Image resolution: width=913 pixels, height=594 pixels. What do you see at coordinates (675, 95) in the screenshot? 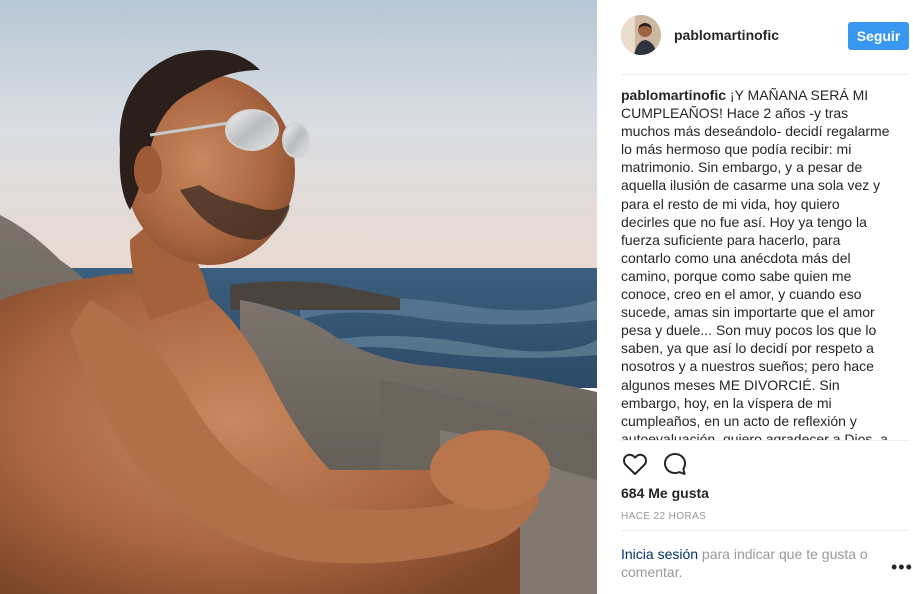
I see `caption-username: pablomartinofic` at bounding box center [675, 95].